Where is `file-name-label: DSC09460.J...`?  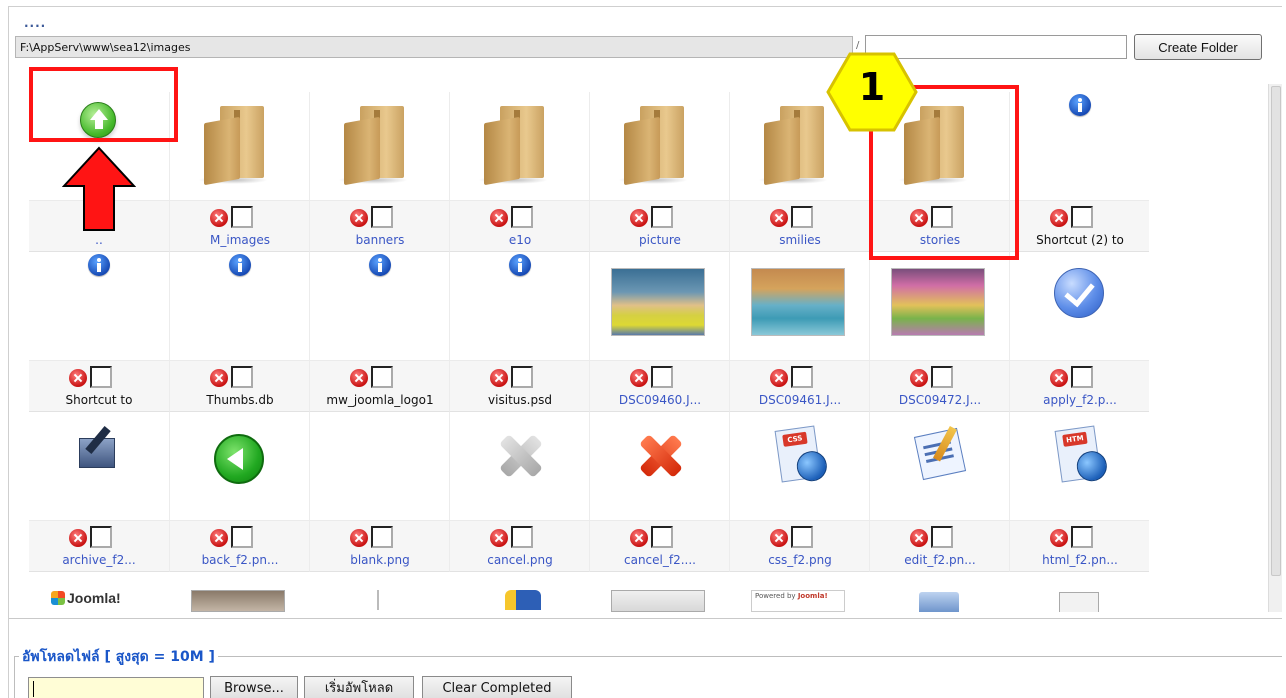 file-name-label: DSC09460.J... is located at coordinates (660, 400).